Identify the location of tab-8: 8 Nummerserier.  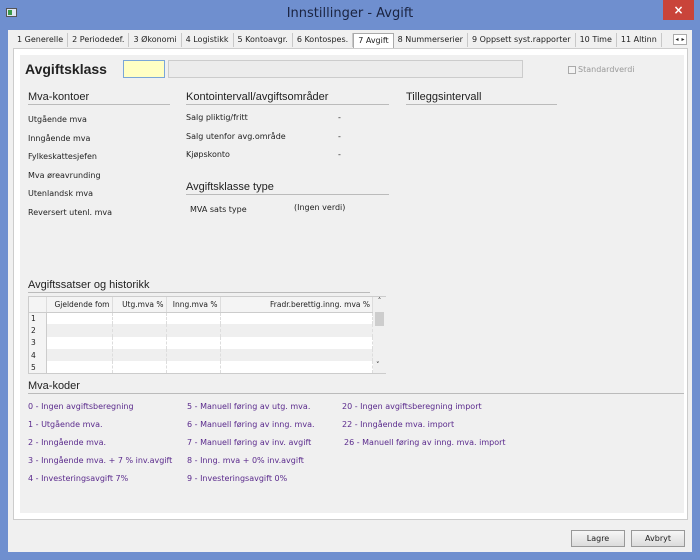
(430, 40).